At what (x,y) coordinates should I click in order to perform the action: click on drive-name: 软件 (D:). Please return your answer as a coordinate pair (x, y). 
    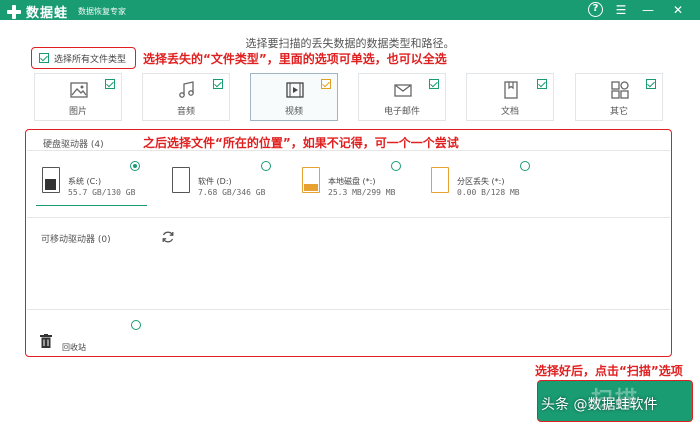
    Looking at the image, I should click on (215, 181).